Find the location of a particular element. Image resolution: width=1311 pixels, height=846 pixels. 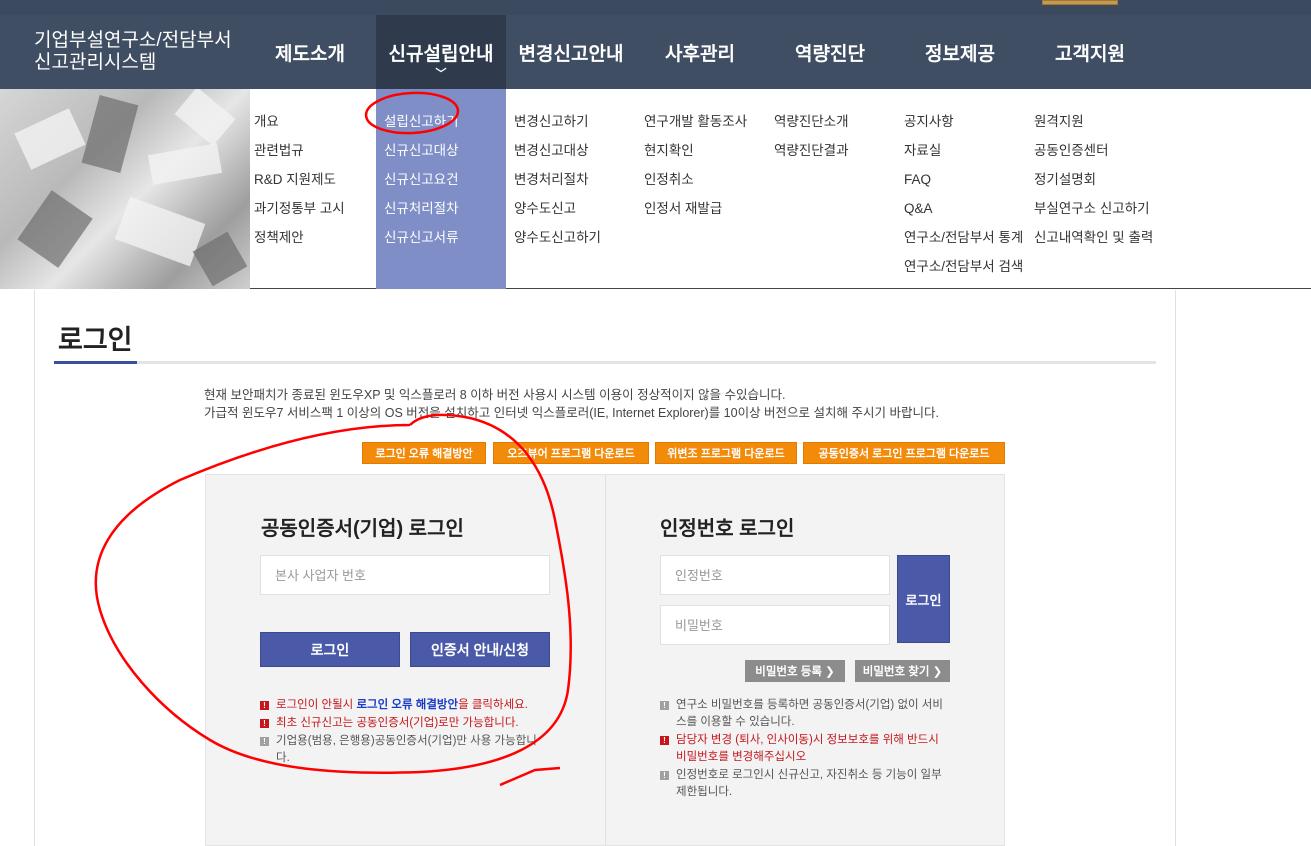

menu-link-search: 연구소/전담부서 검색 is located at coordinates (963, 266).